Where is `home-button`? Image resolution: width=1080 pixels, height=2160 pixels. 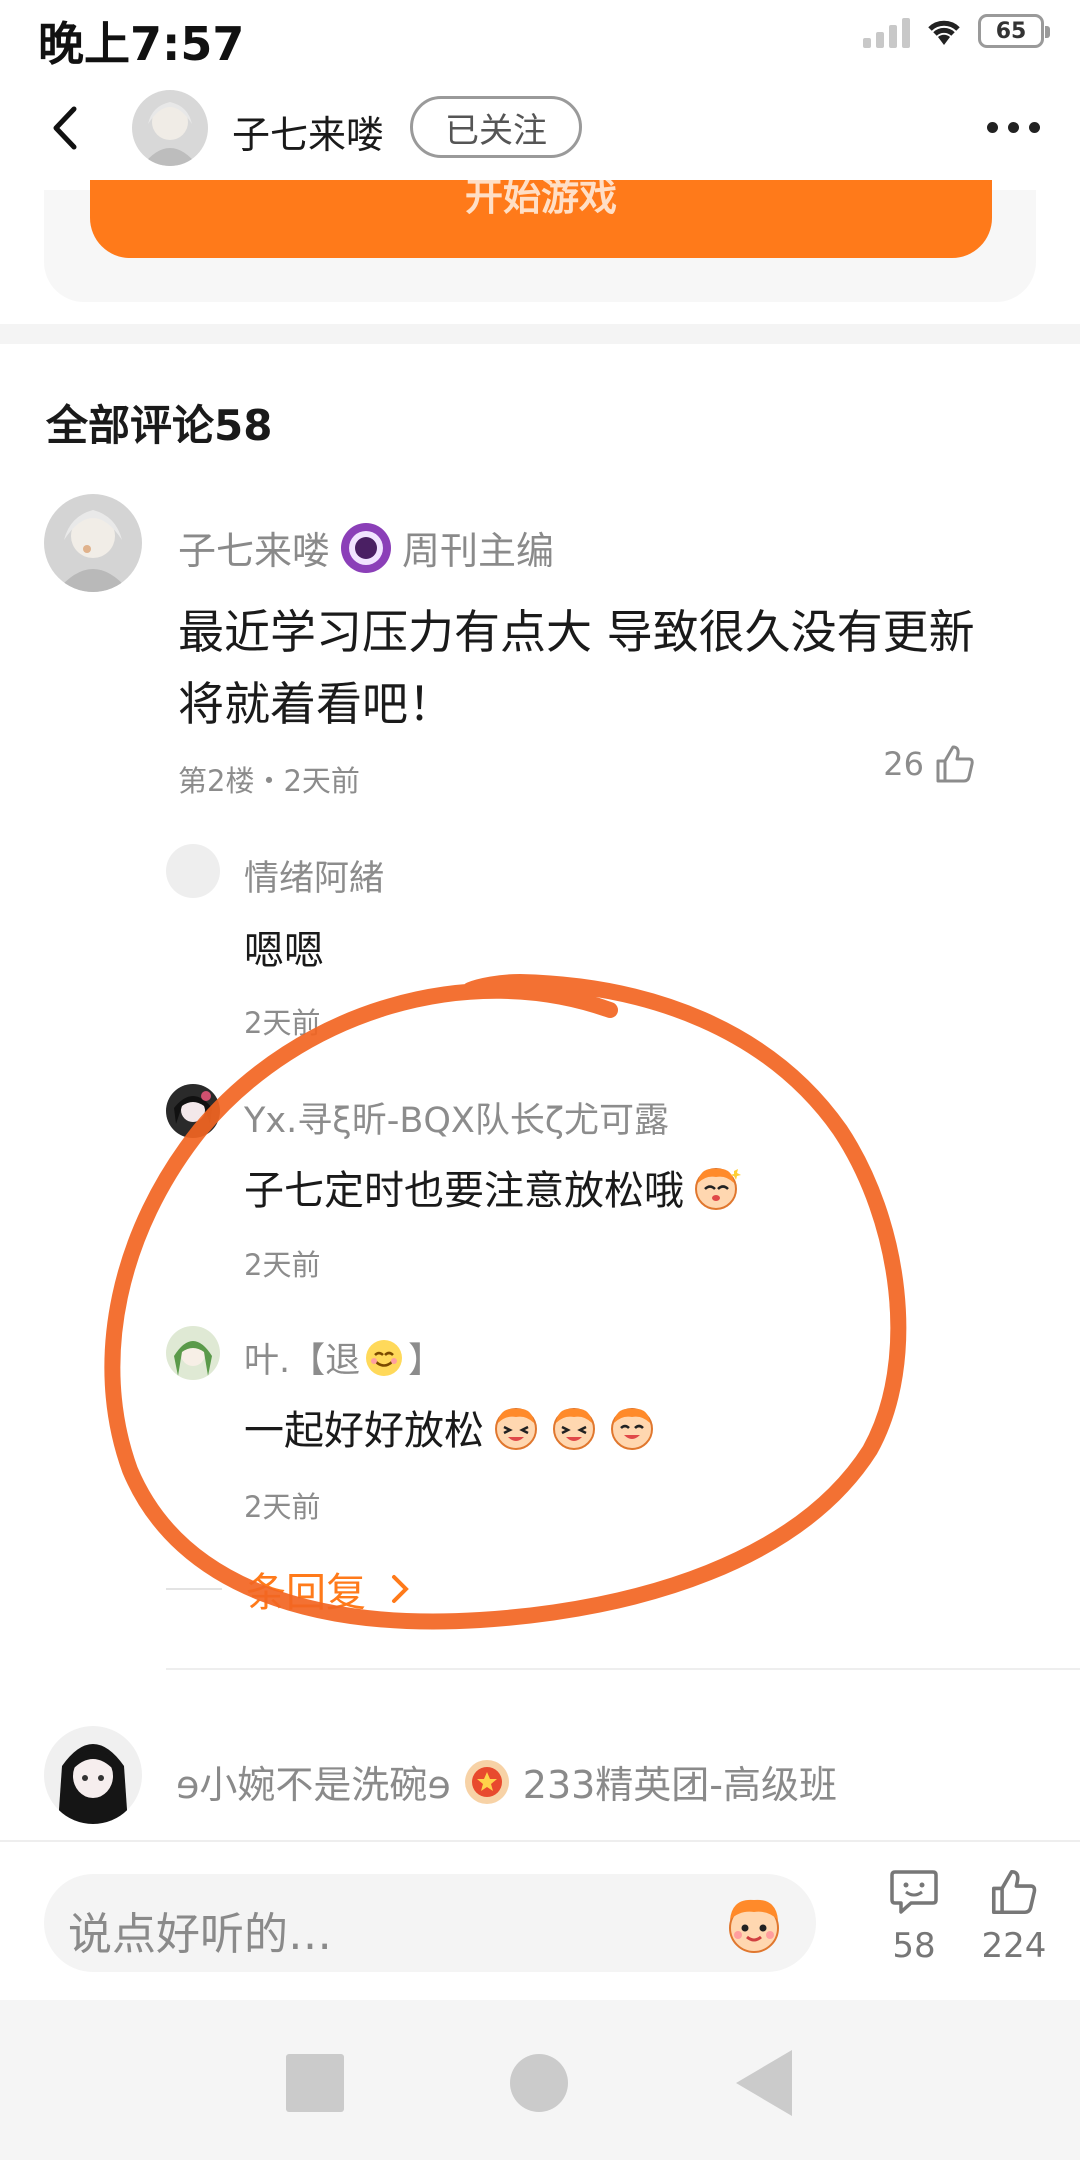
home-button is located at coordinates (539, 2083).